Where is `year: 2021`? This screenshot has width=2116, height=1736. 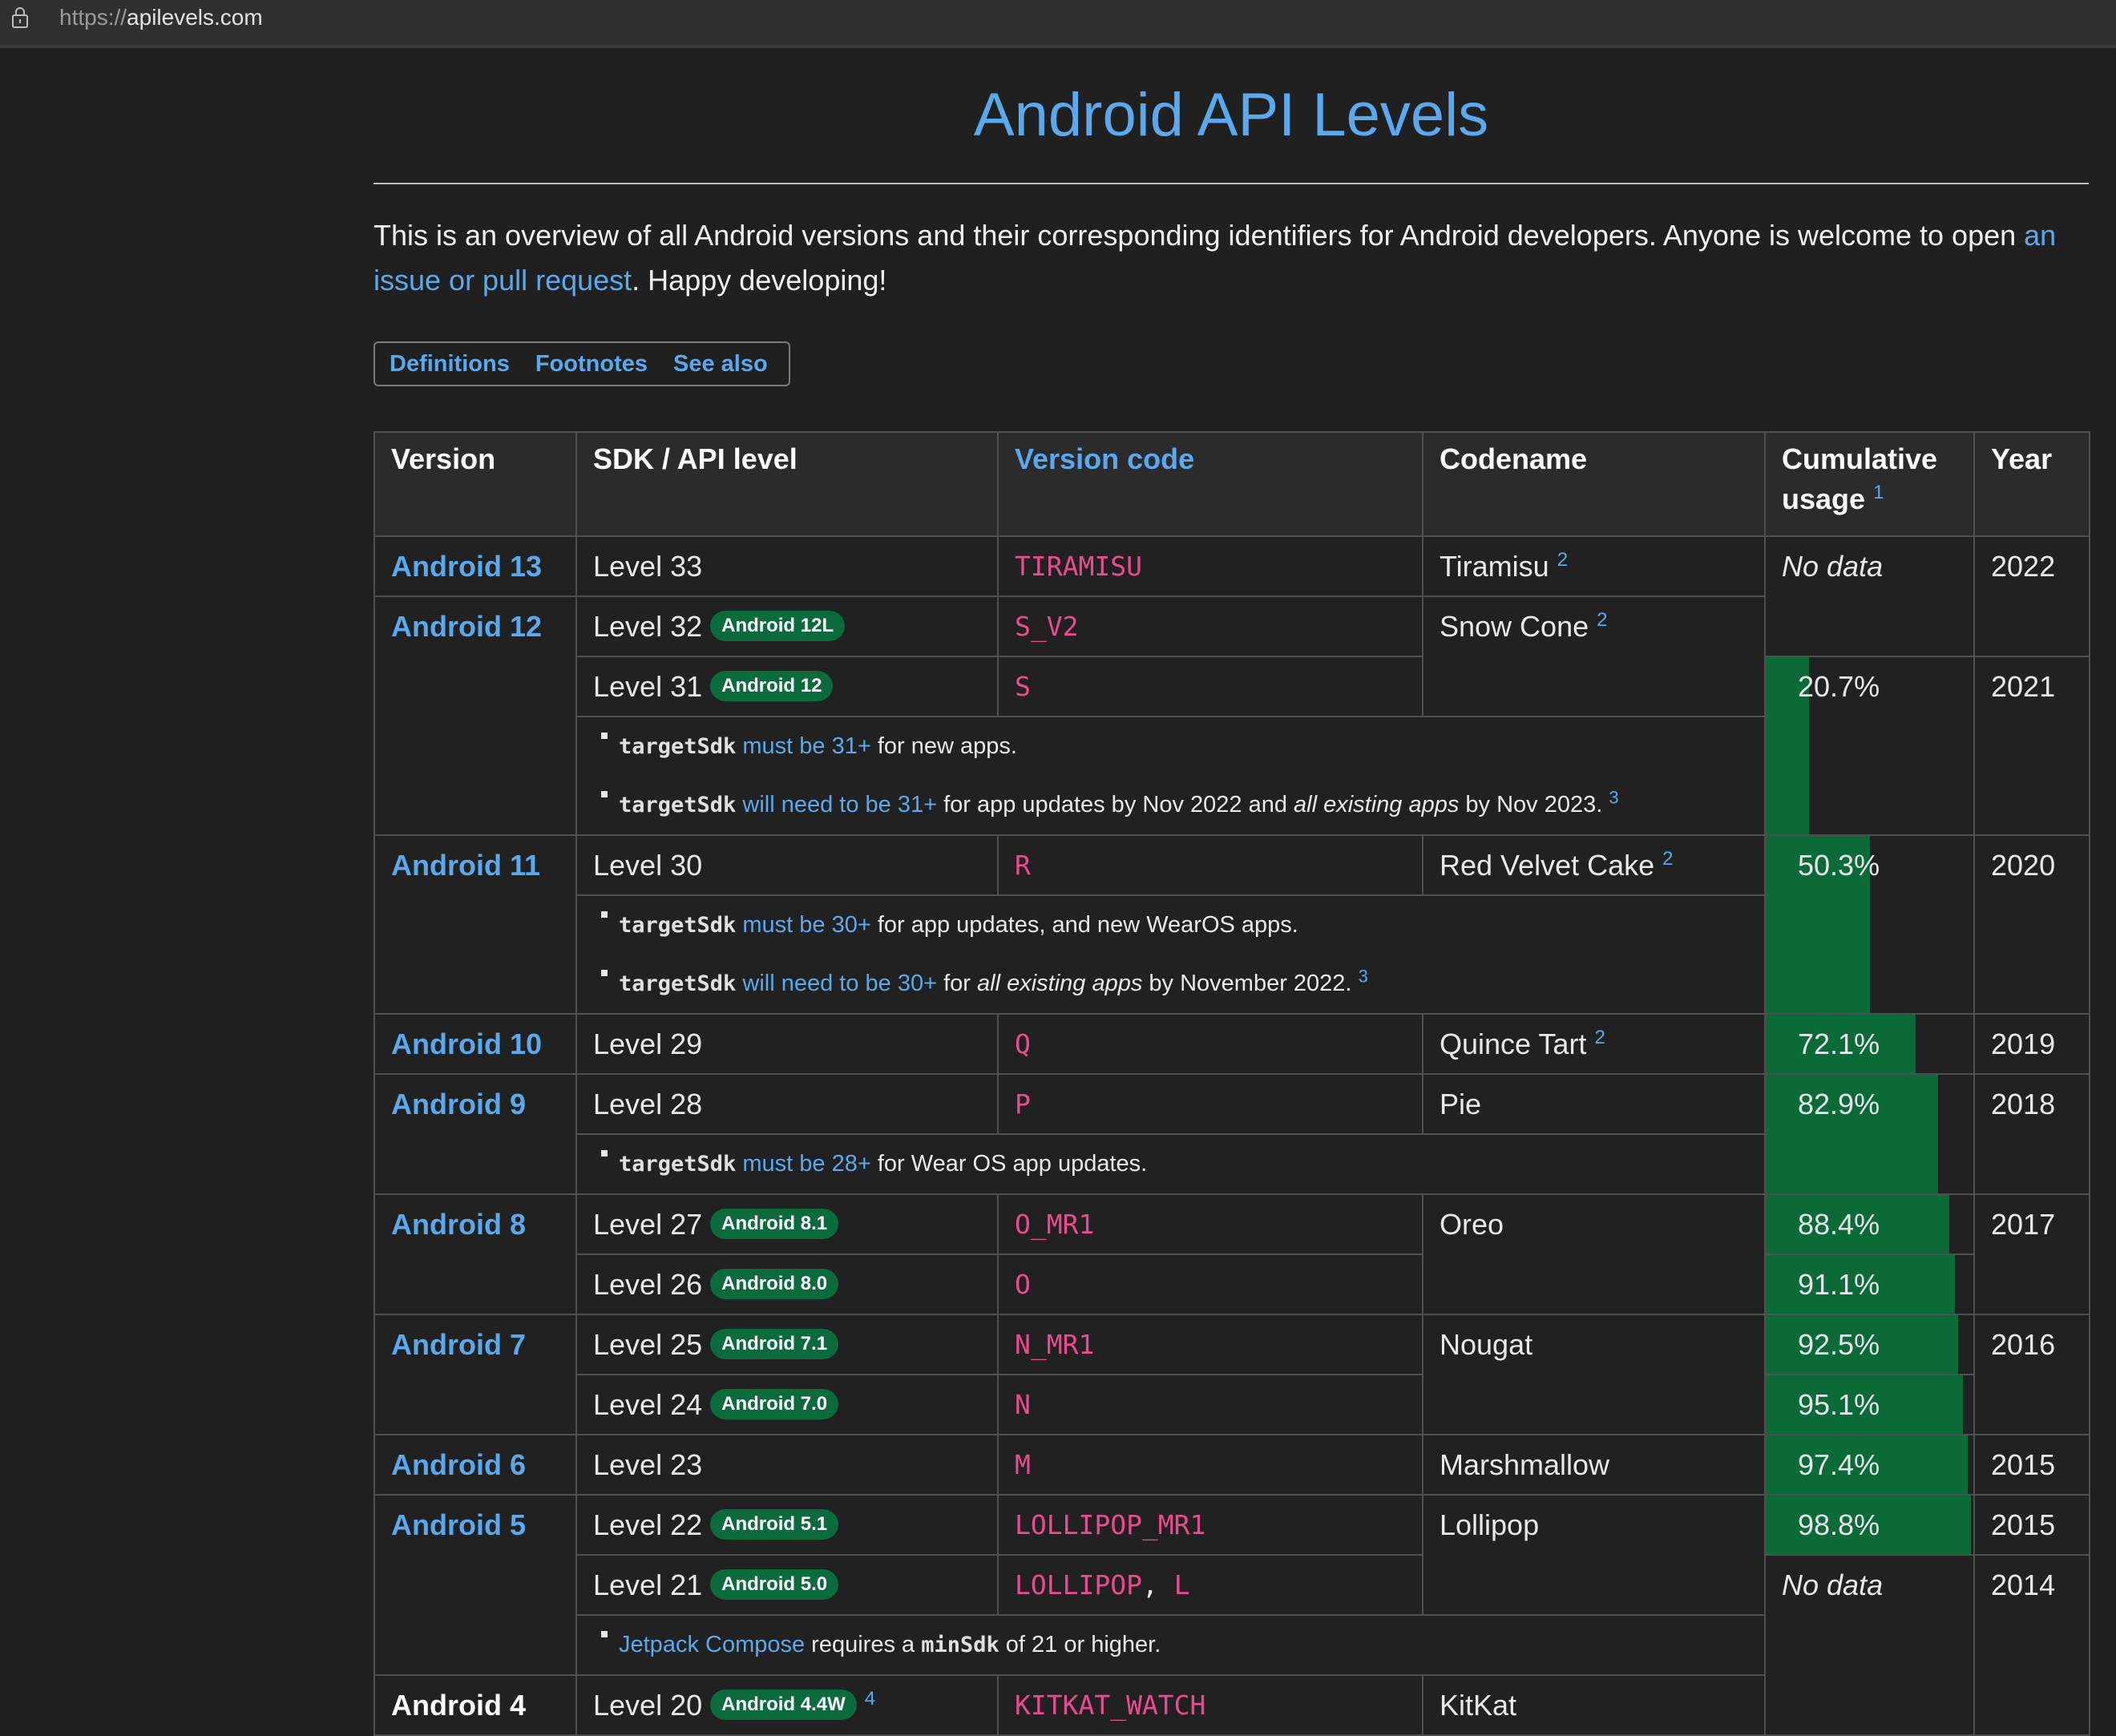 year: 2021 is located at coordinates (2031, 746).